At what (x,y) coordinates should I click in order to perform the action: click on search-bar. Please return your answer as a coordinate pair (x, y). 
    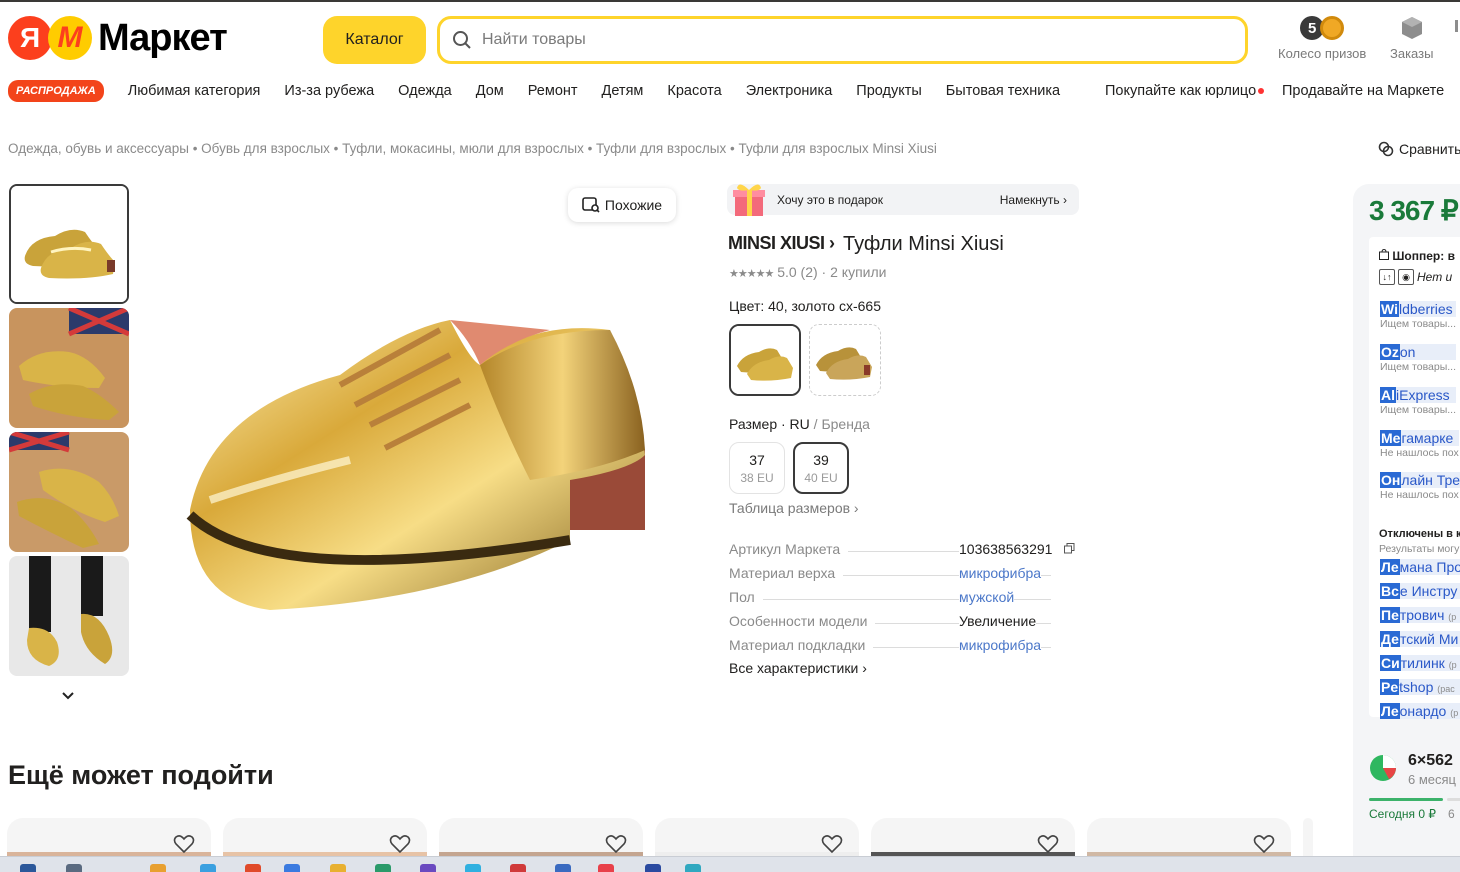
    Looking at the image, I should click on (842, 40).